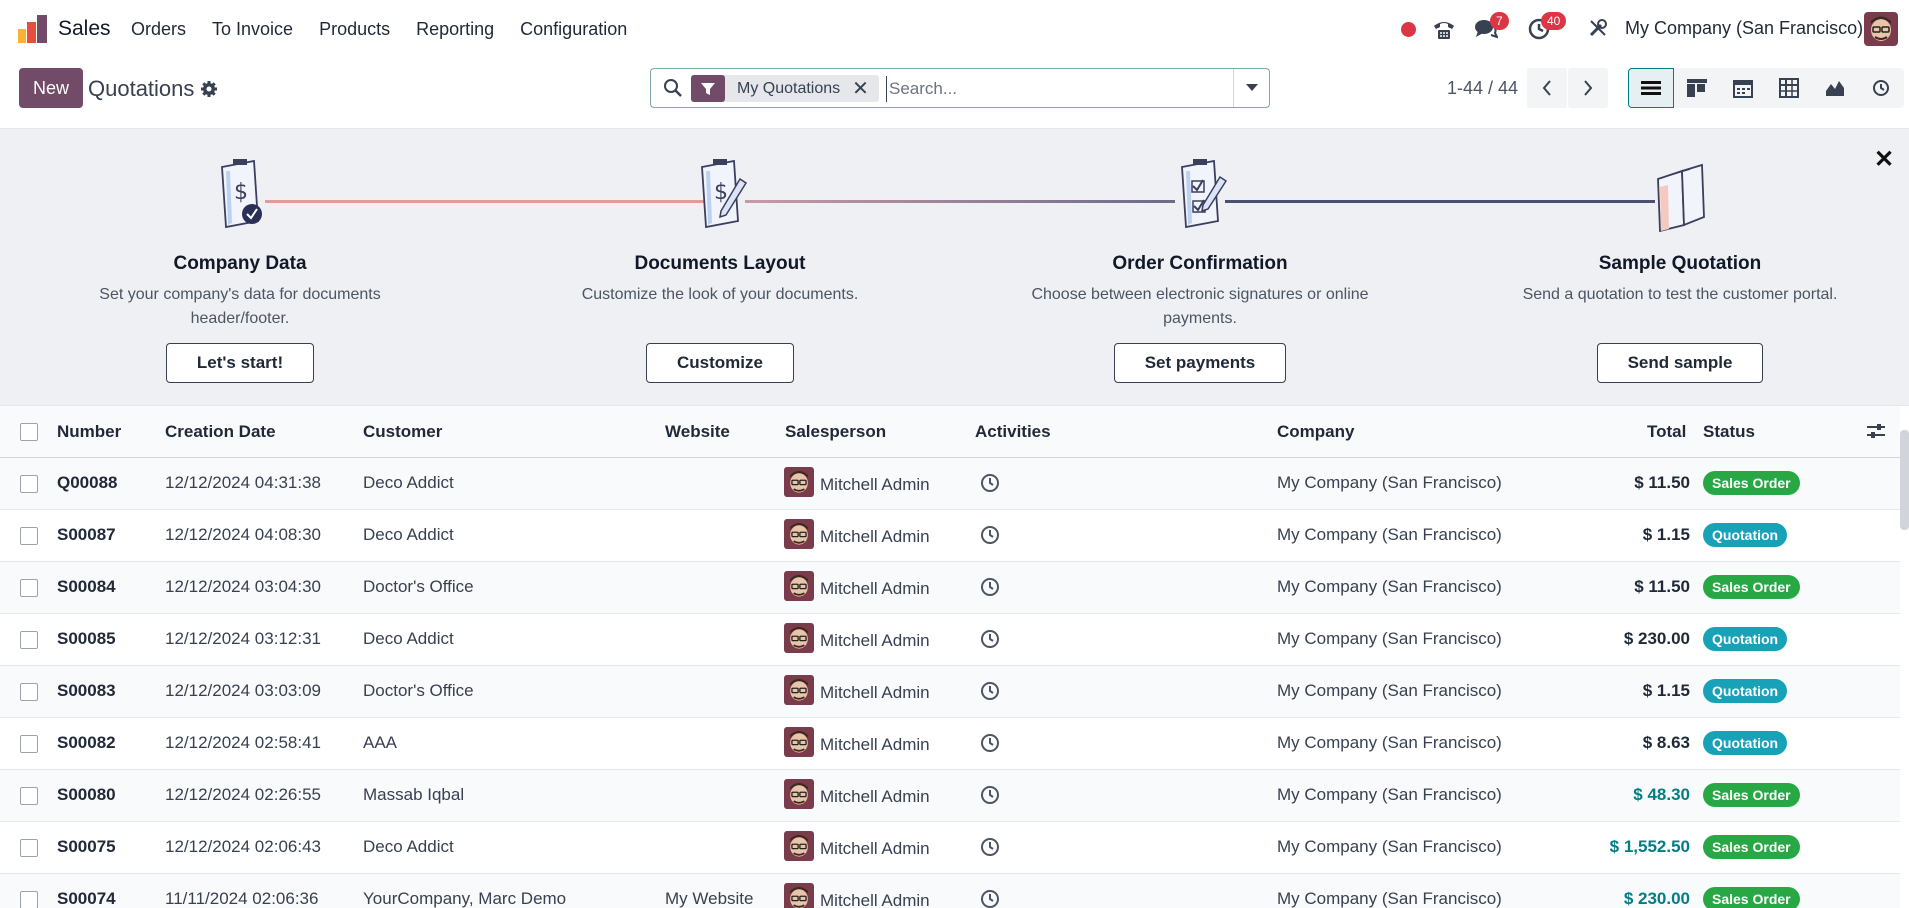 This screenshot has width=1909, height=908. What do you see at coordinates (709, 898) in the screenshot?
I see `cell-website: My Website` at bounding box center [709, 898].